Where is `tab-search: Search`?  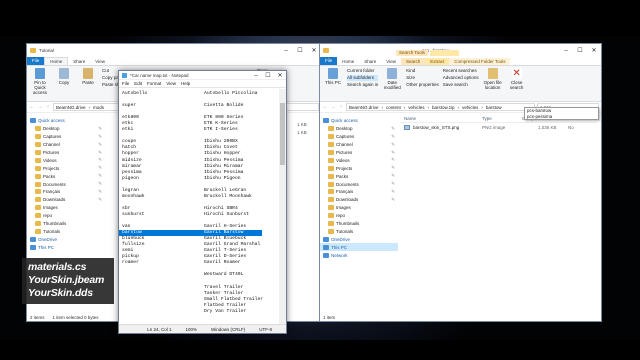
tab-search: Search is located at coordinates (413, 61).